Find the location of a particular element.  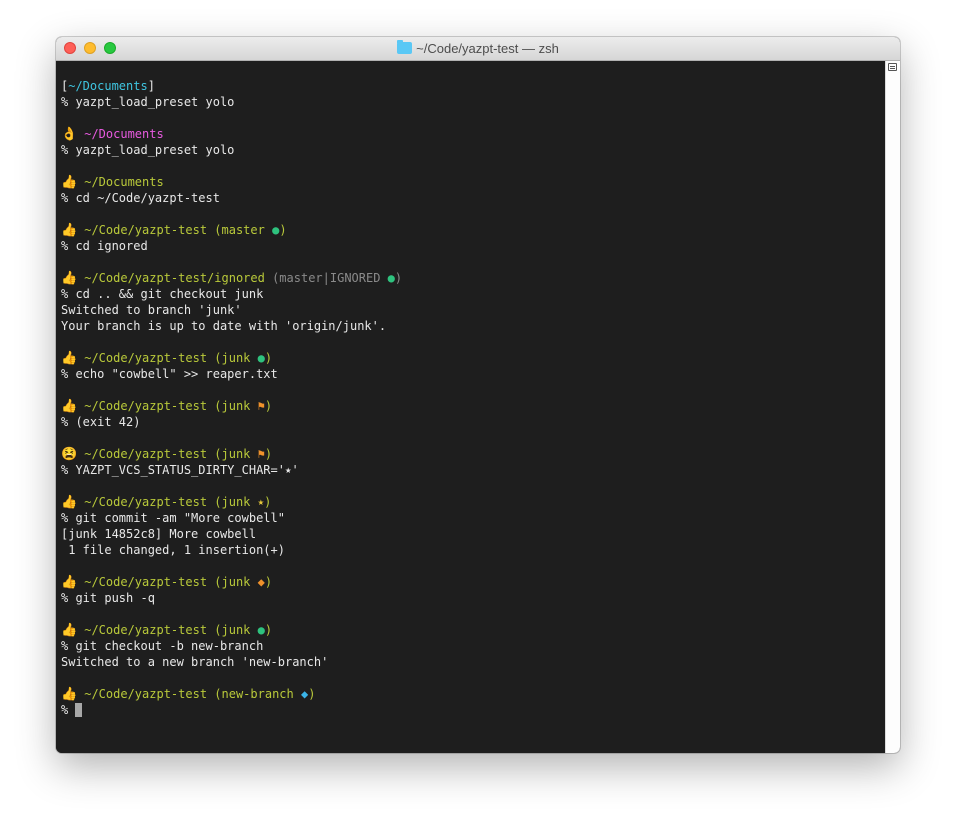

terminal-line: 👍 ~/Code/yazpt-test (master ●) is located at coordinates (231, 230).